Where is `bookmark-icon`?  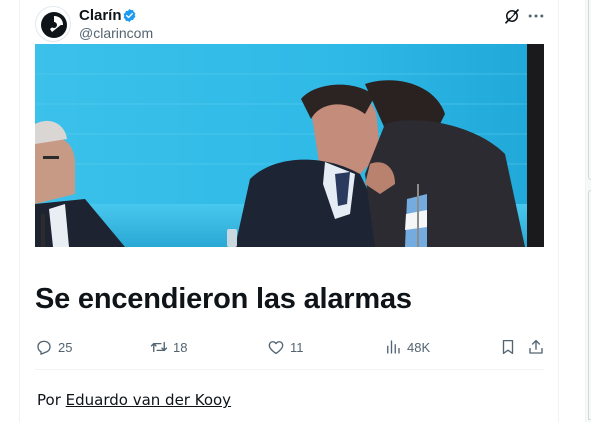
bookmark-icon is located at coordinates (508, 347).